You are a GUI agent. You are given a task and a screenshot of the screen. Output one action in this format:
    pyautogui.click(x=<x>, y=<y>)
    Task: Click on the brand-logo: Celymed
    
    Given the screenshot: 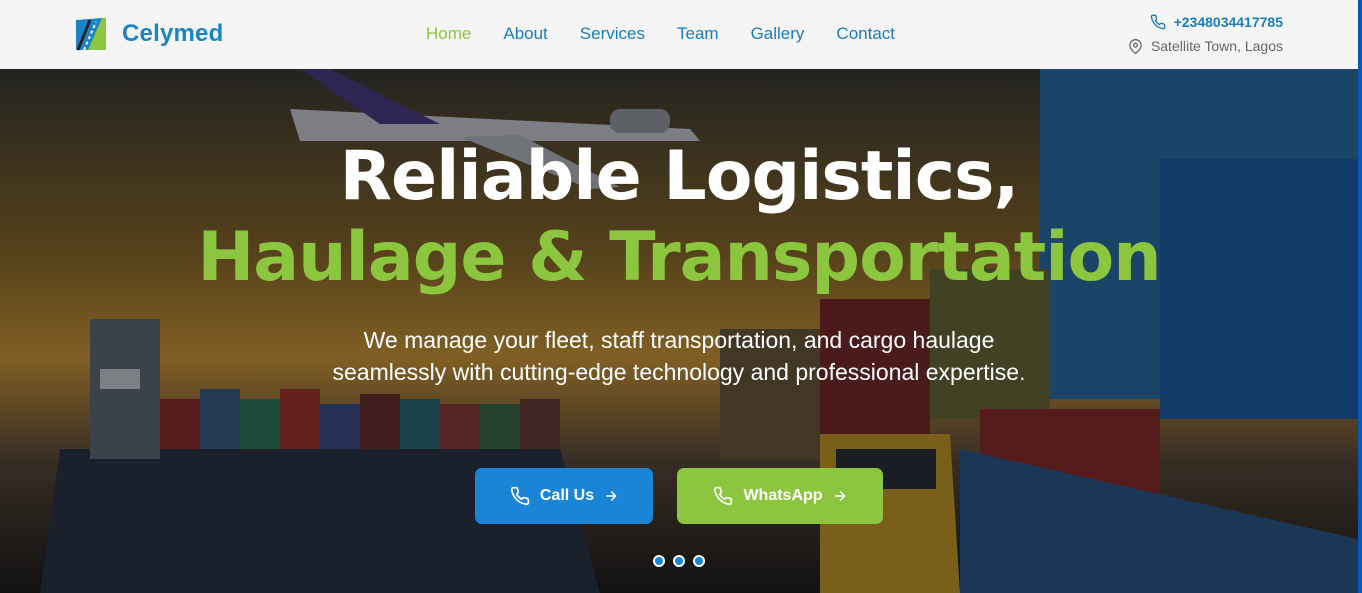 What is the action you would take?
    pyautogui.click(x=148, y=34)
    